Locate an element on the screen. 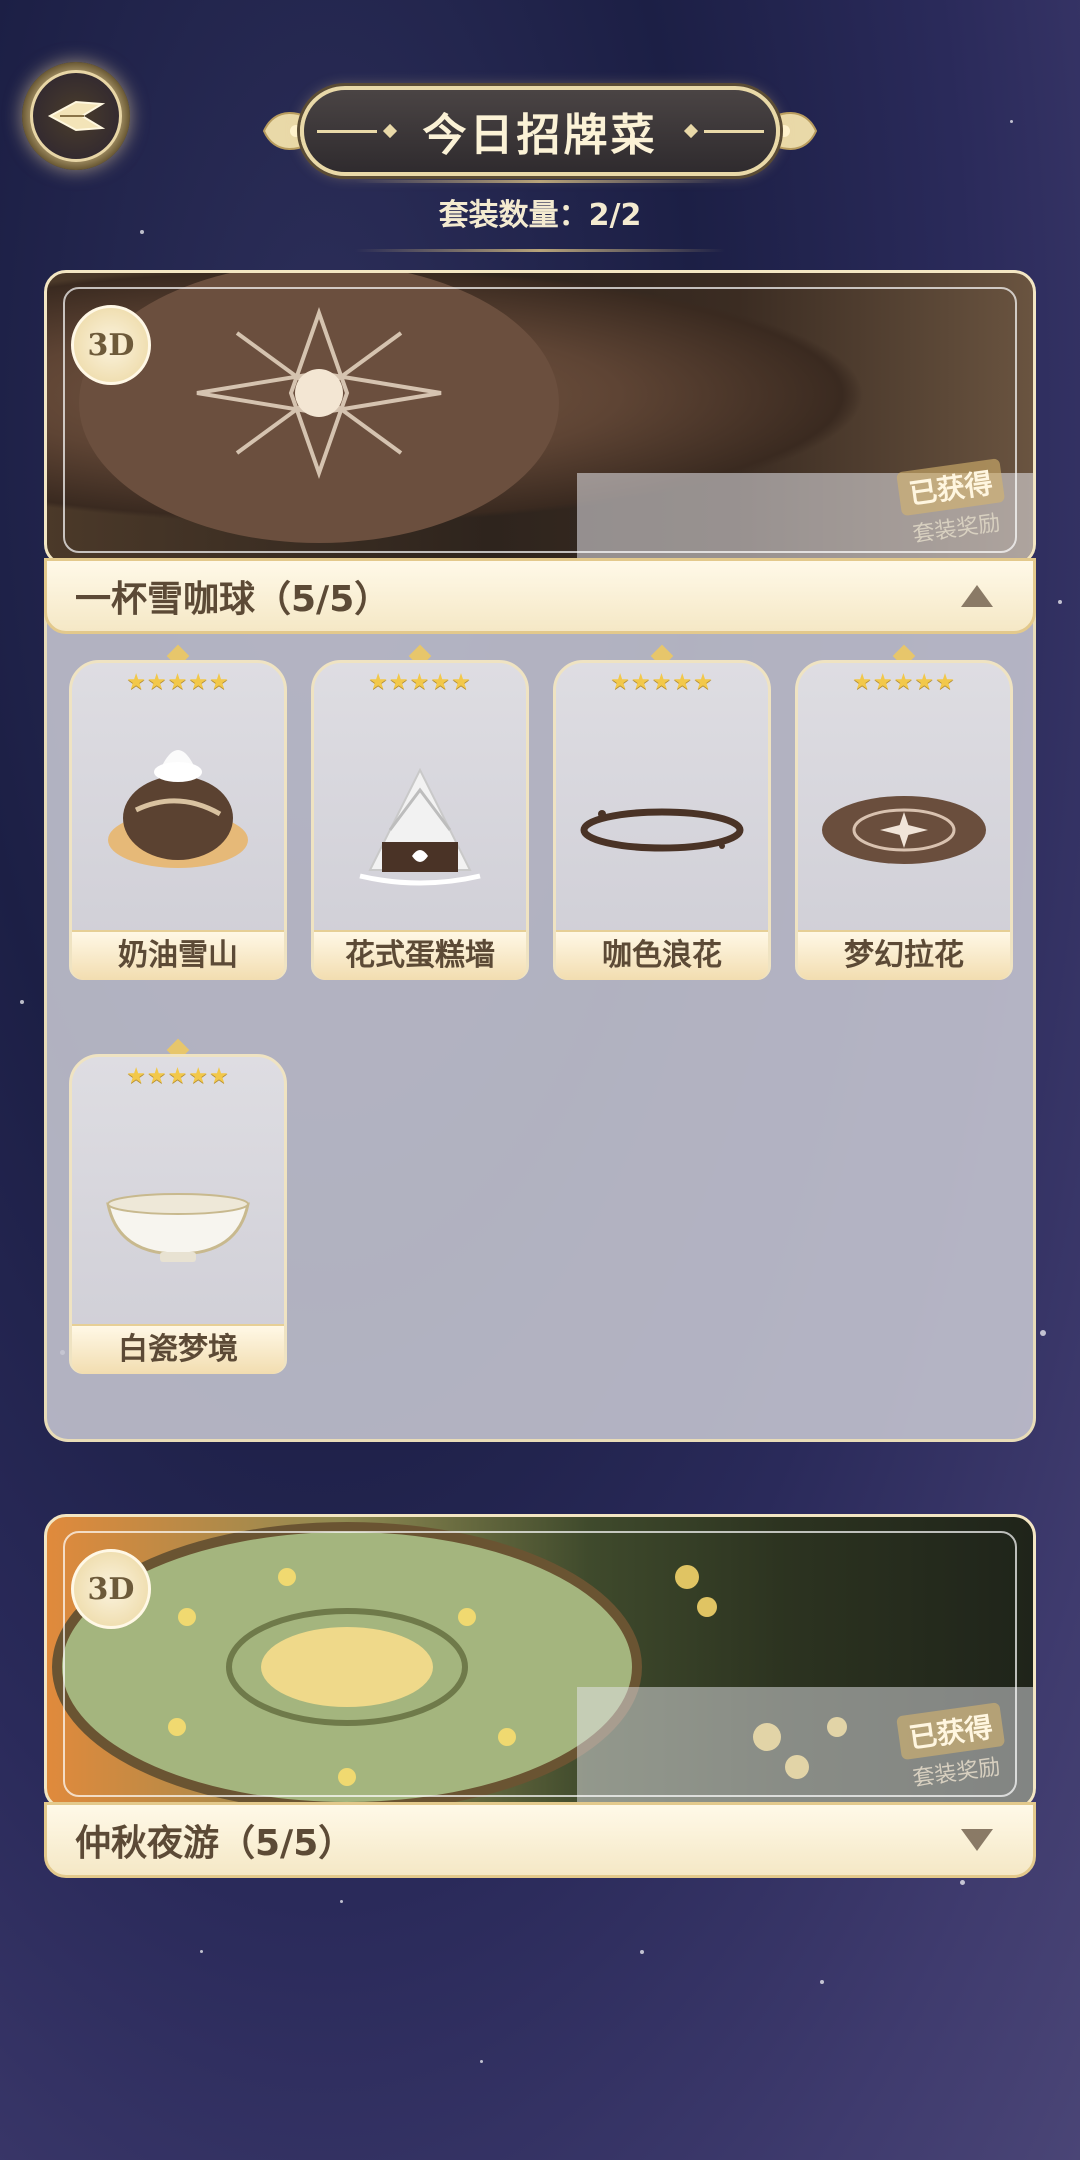  item-card: ★★★★★ 梦幻拉花 is located at coordinates (904, 810).